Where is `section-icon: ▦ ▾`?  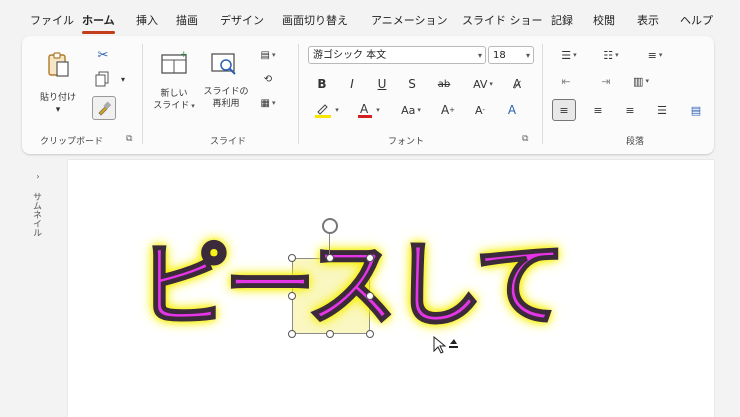 section-icon: ▦ ▾ is located at coordinates (268, 103).